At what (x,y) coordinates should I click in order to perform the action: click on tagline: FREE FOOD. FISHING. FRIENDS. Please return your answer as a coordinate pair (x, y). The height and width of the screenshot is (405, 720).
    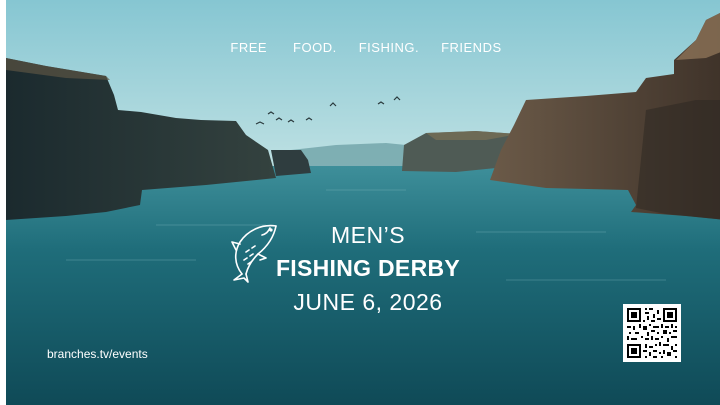
    Looking at the image, I should click on (363, 47).